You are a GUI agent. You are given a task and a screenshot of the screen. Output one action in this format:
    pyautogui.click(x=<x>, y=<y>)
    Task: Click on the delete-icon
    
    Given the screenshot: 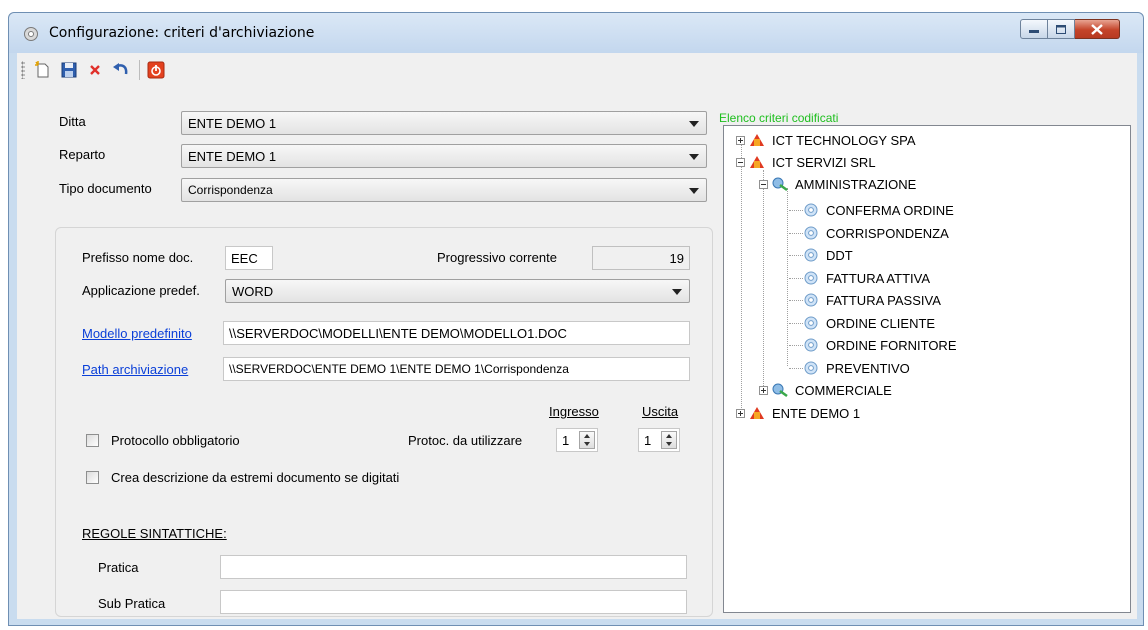 What is the action you would take?
    pyautogui.click(x=95, y=70)
    